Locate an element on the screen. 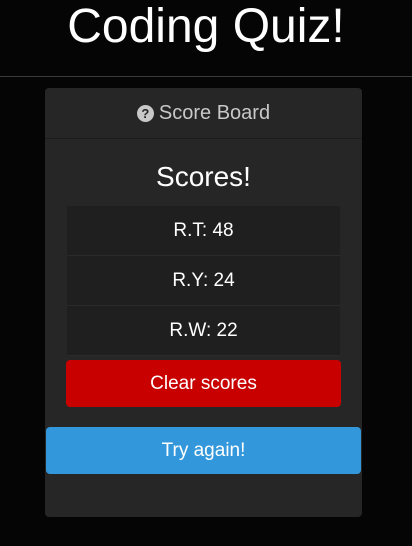  score-row: R.T: 48 is located at coordinates (203, 231).